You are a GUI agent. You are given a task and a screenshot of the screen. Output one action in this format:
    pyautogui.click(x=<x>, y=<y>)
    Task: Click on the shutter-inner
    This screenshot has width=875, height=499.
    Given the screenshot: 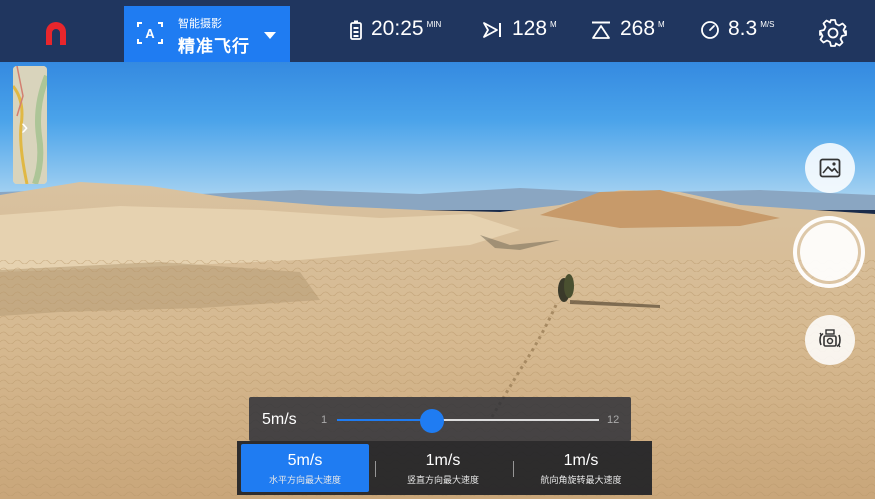 What is the action you would take?
    pyautogui.click(x=829, y=252)
    